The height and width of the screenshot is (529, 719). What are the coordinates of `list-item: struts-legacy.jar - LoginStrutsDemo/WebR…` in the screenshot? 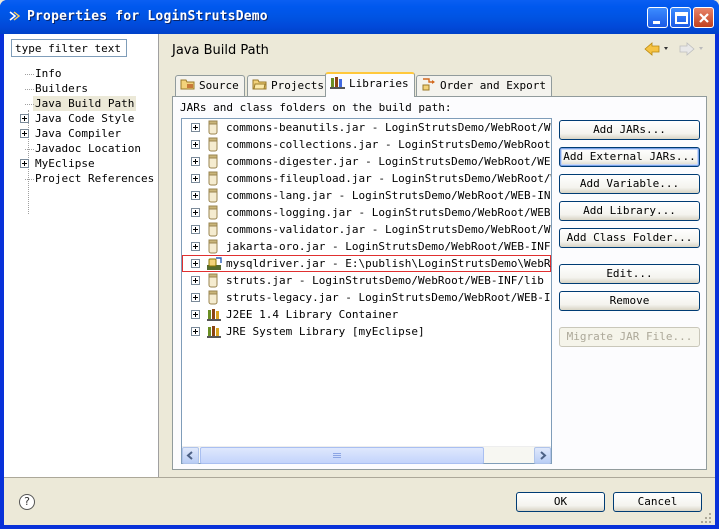 It's located at (366, 297).